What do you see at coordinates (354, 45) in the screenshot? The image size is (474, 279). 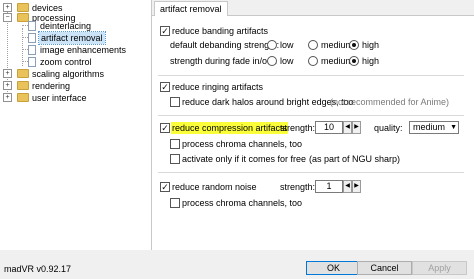 I see `default-strength-high-radio` at bounding box center [354, 45].